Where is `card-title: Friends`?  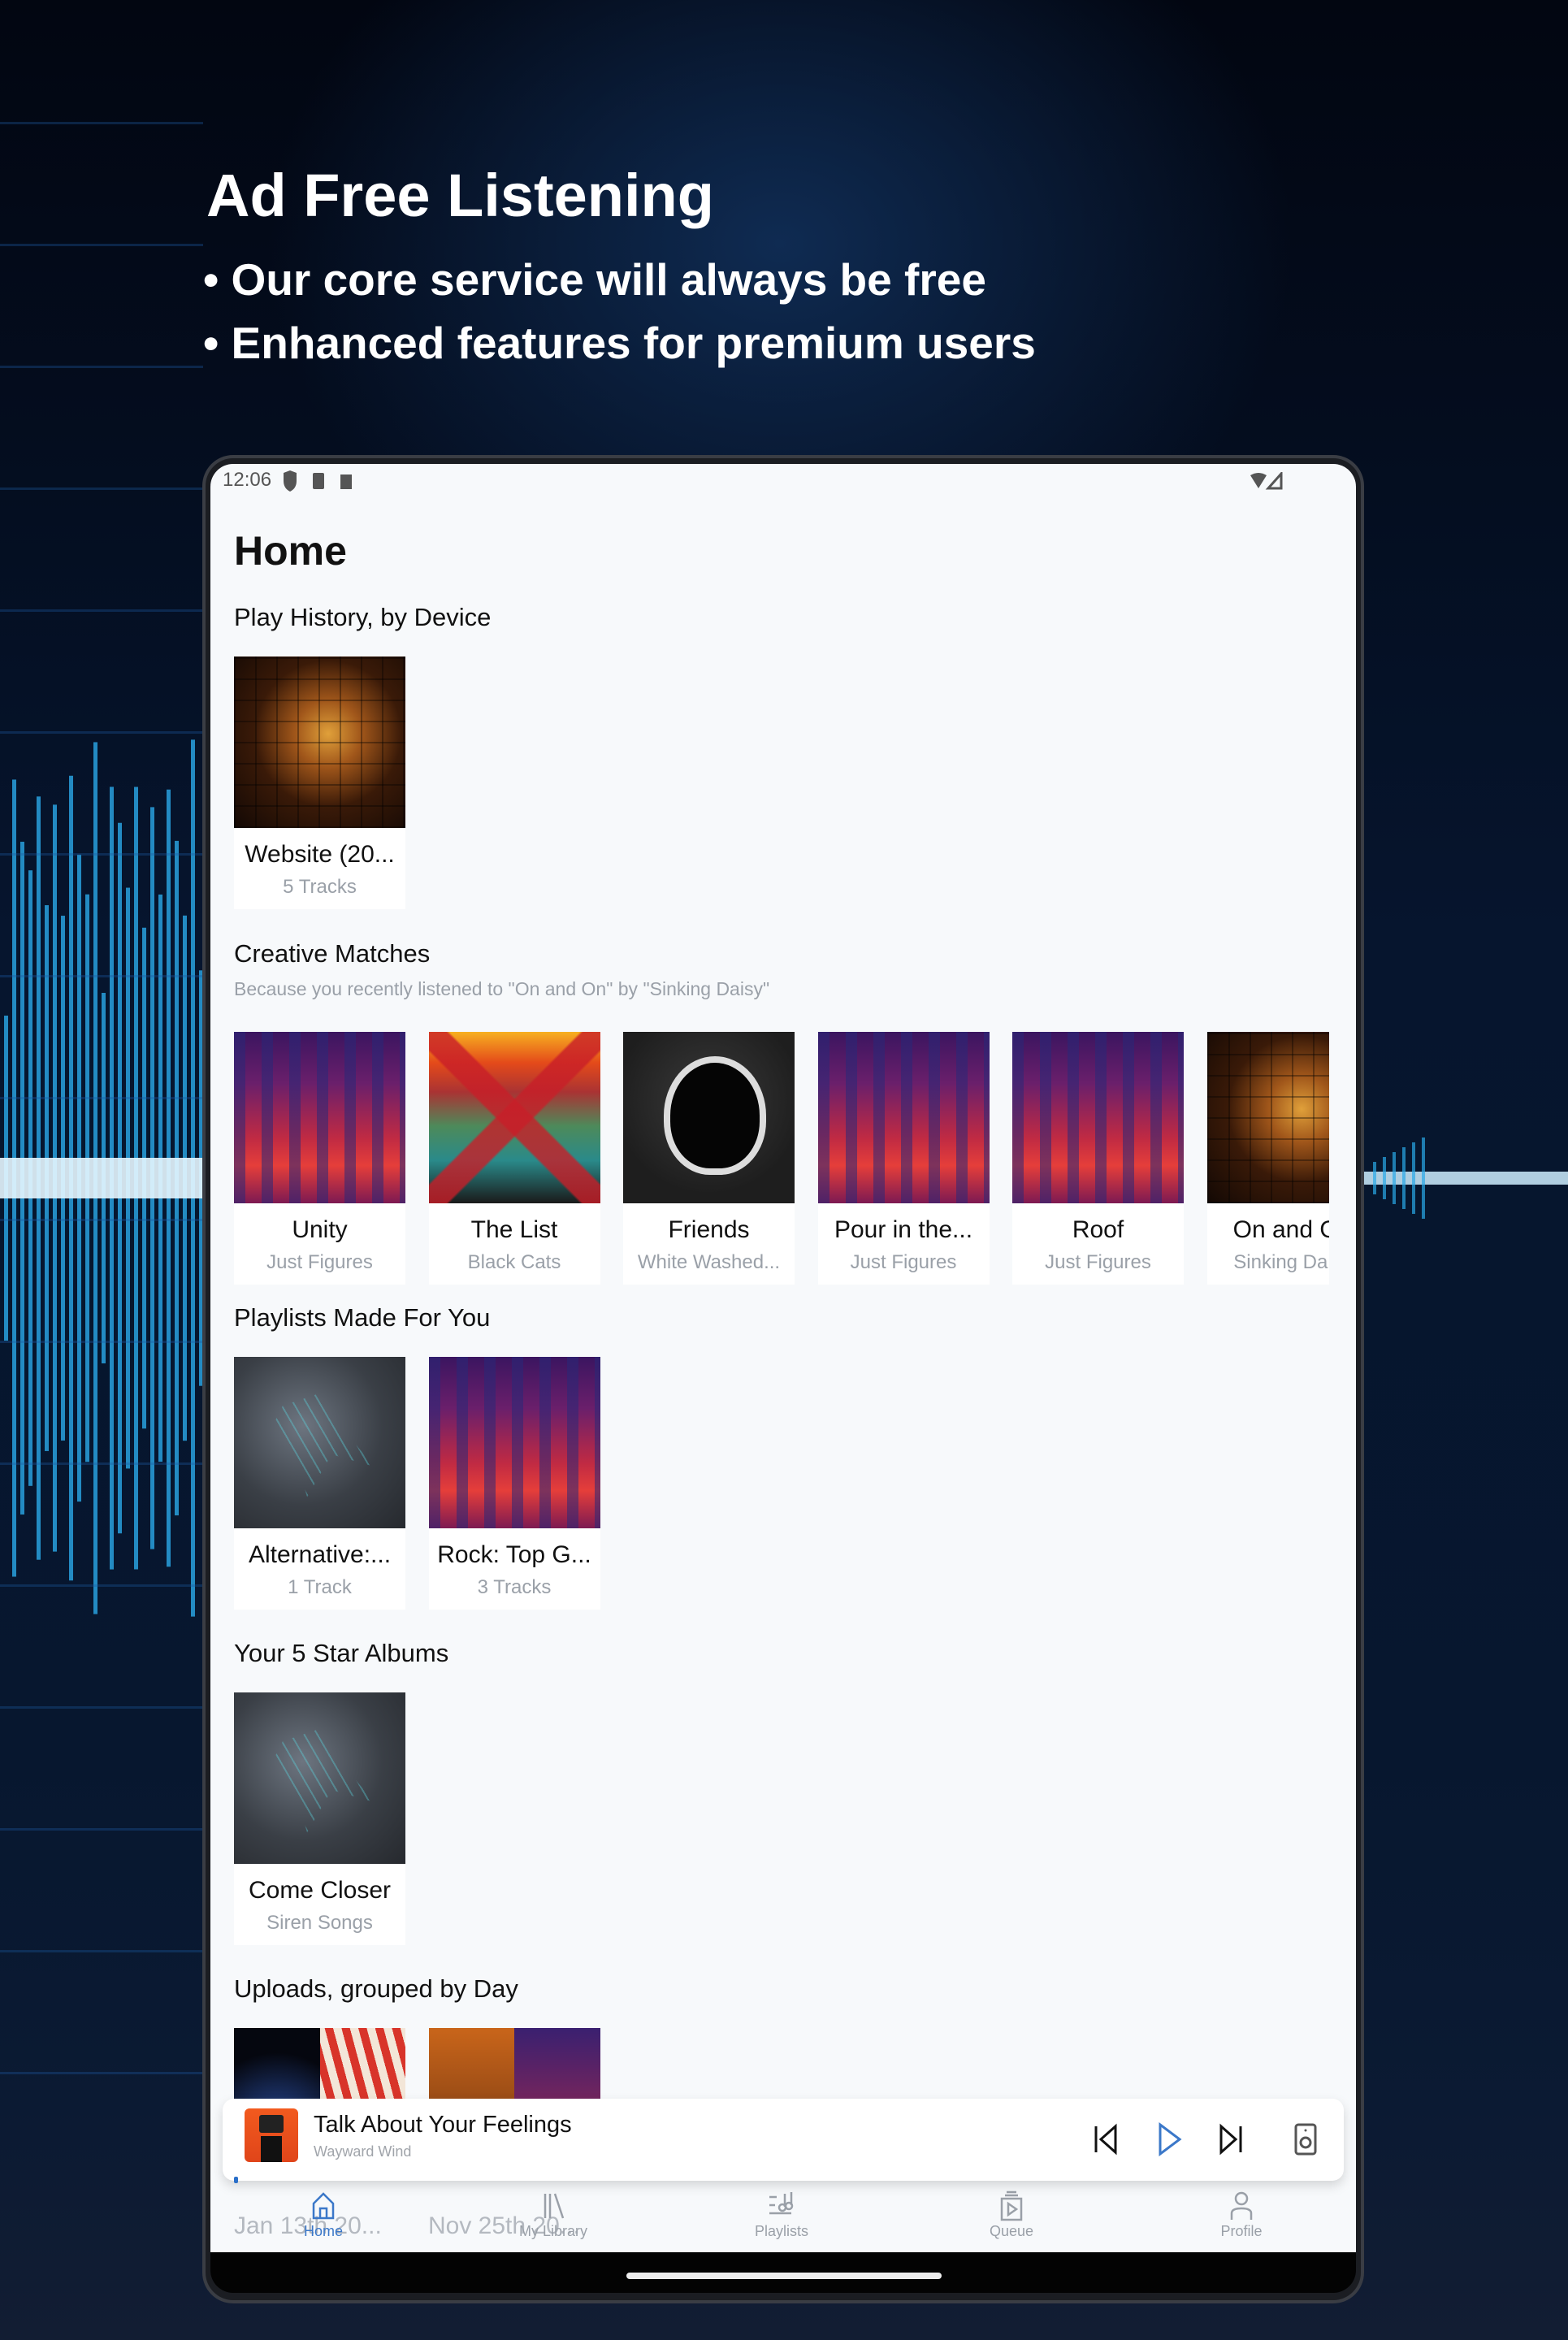 card-title: Friends is located at coordinates (709, 1229).